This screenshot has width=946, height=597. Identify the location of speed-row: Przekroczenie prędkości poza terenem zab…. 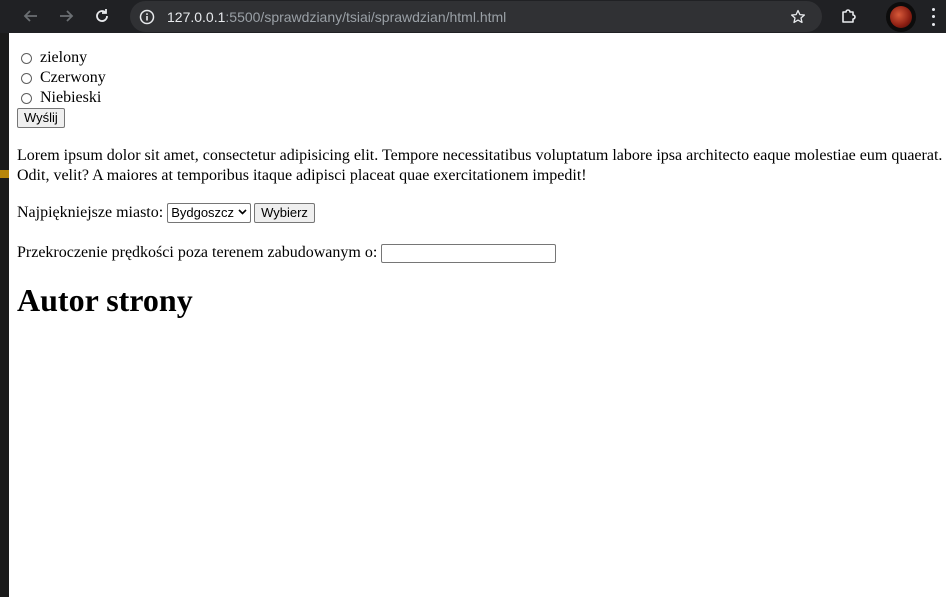
(481, 253).